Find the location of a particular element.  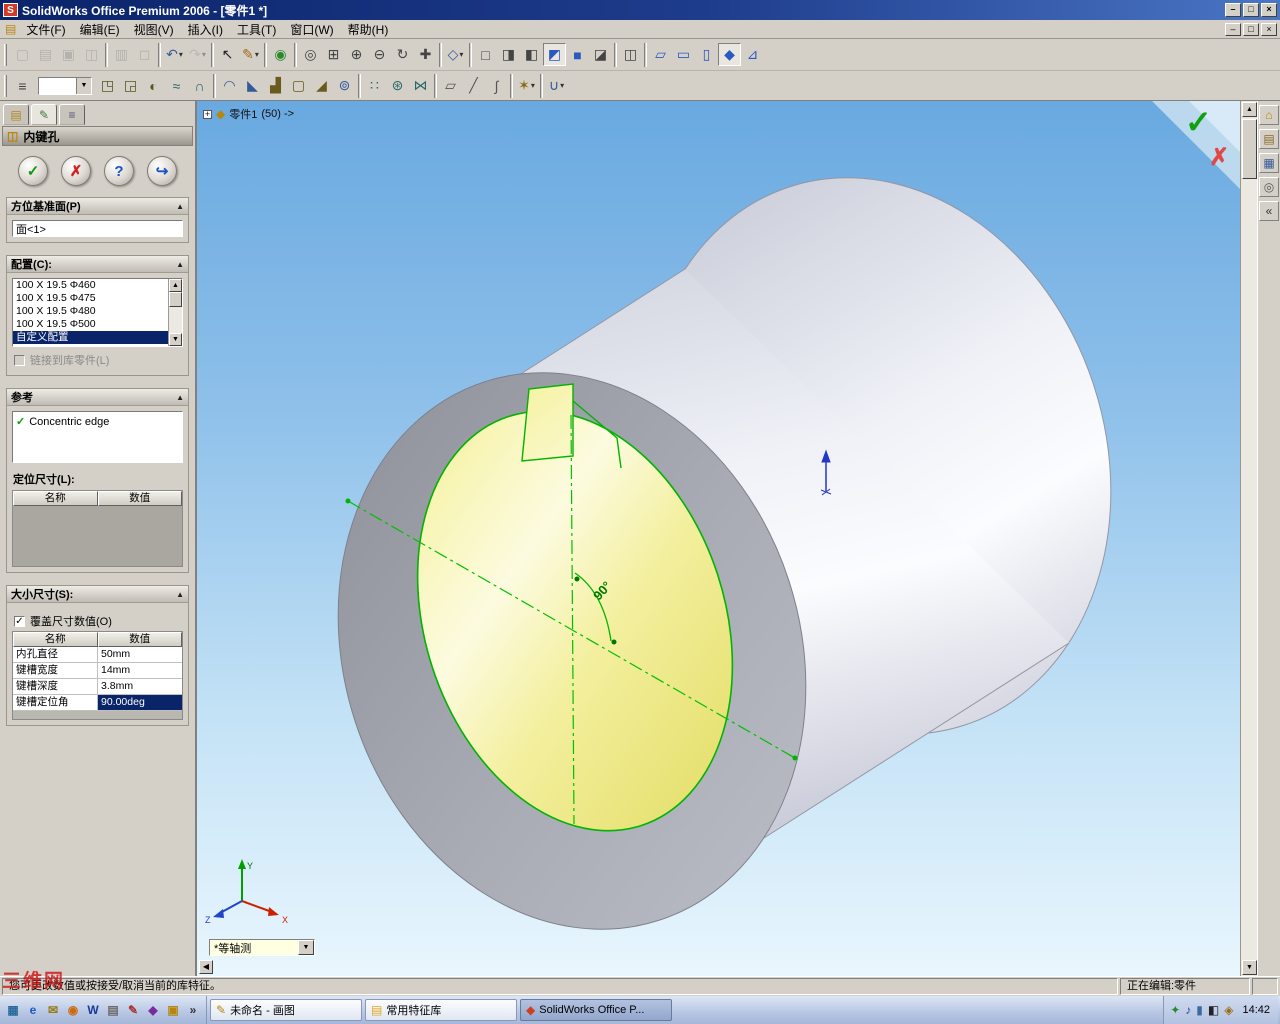

hole-wizard-icon: ⊚ is located at coordinates (344, 85).